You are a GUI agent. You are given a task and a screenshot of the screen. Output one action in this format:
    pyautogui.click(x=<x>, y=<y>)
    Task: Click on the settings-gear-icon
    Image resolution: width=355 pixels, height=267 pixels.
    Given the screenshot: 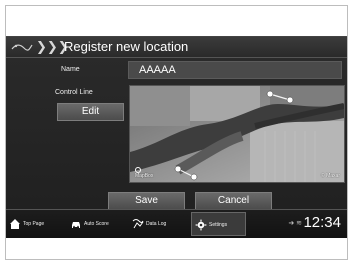 What is the action you would take?
    pyautogui.click(x=201, y=225)
    